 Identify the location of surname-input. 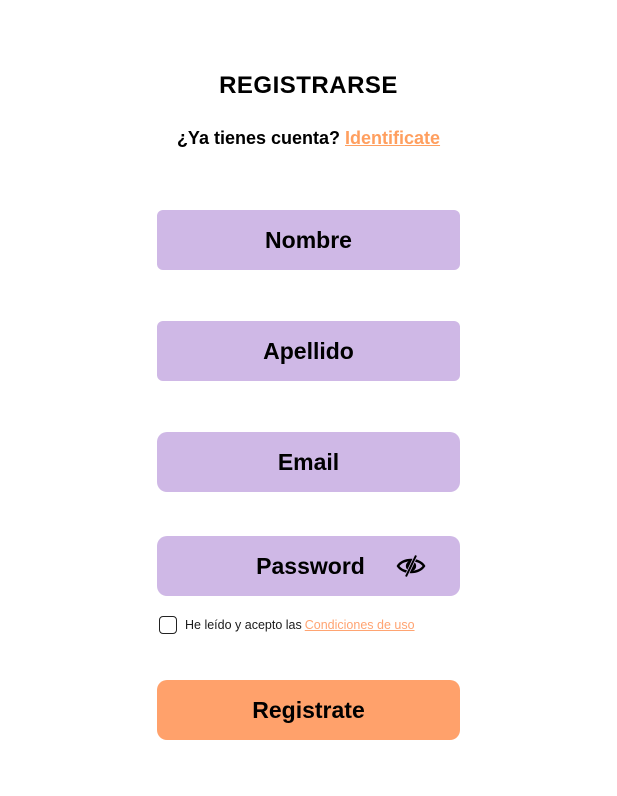
(308, 351).